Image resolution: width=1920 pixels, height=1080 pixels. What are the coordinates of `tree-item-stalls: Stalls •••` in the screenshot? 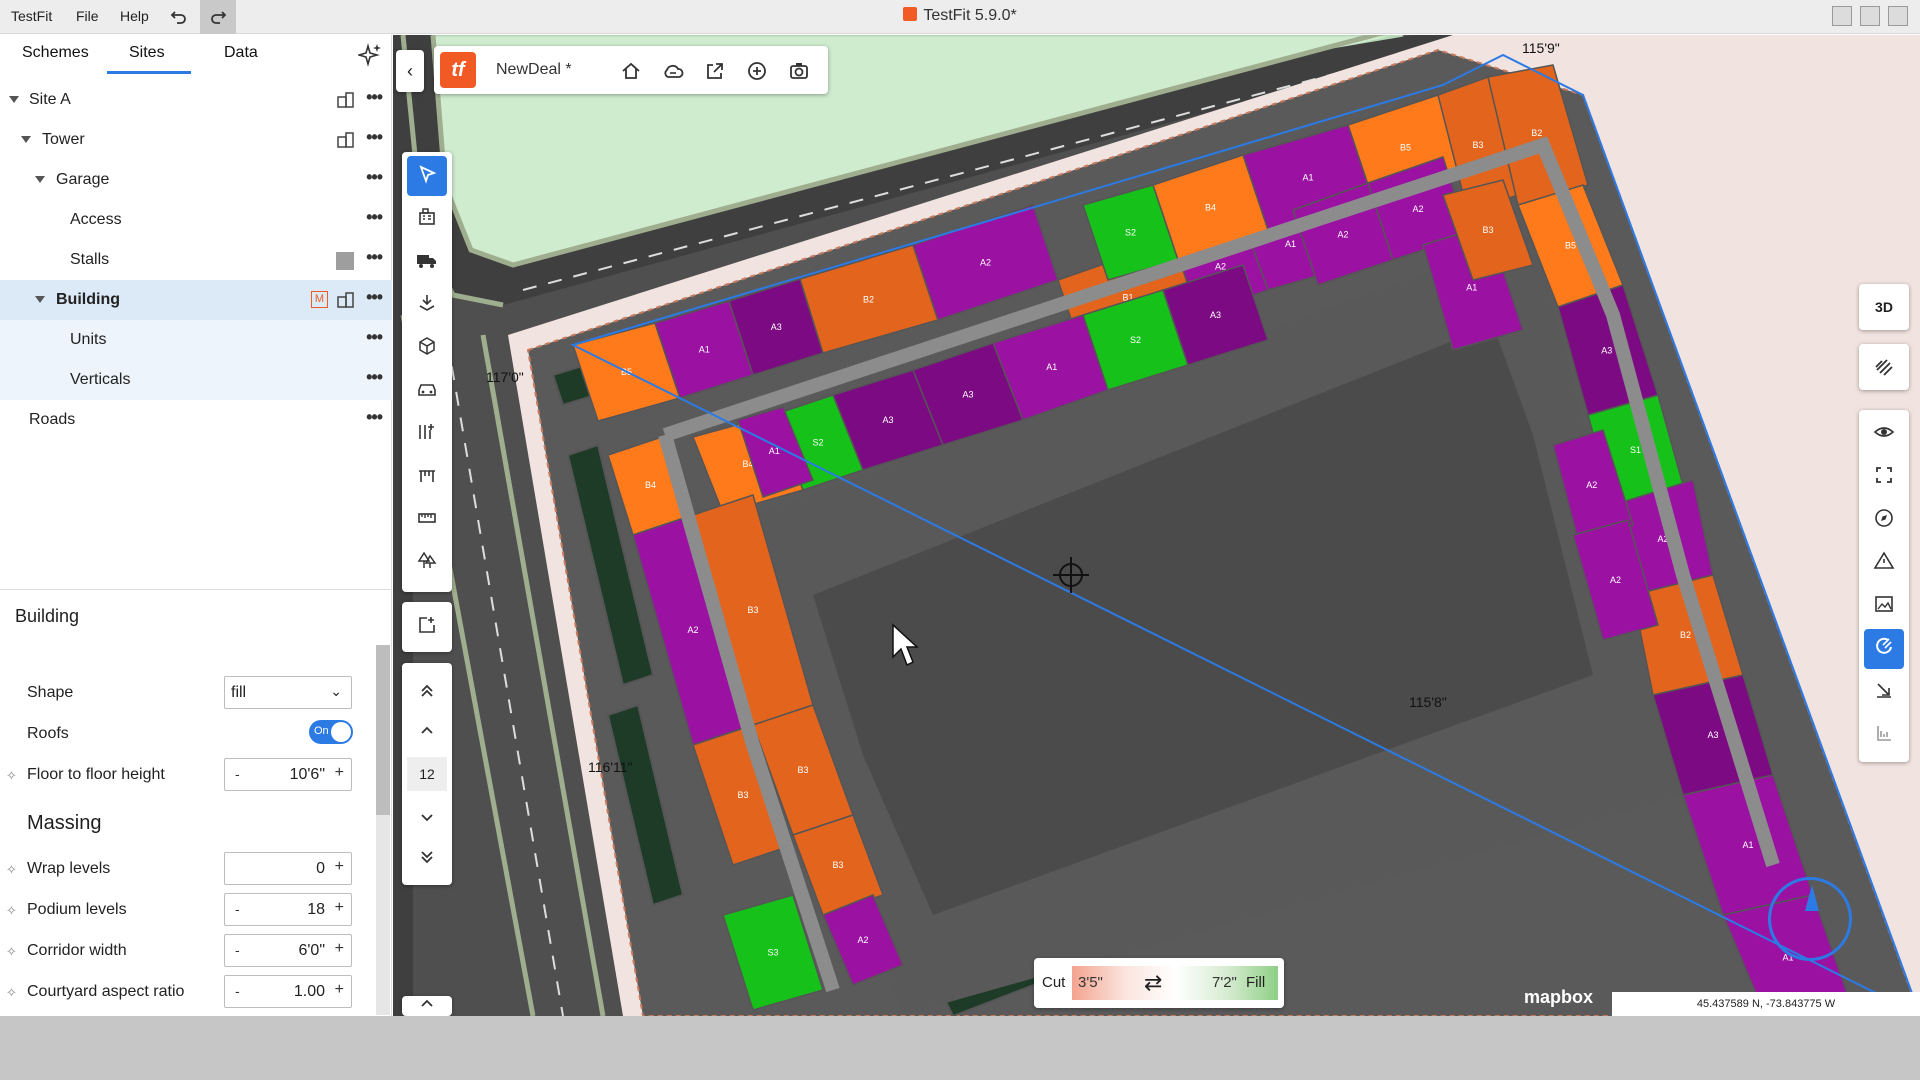 It's located at (196, 260).